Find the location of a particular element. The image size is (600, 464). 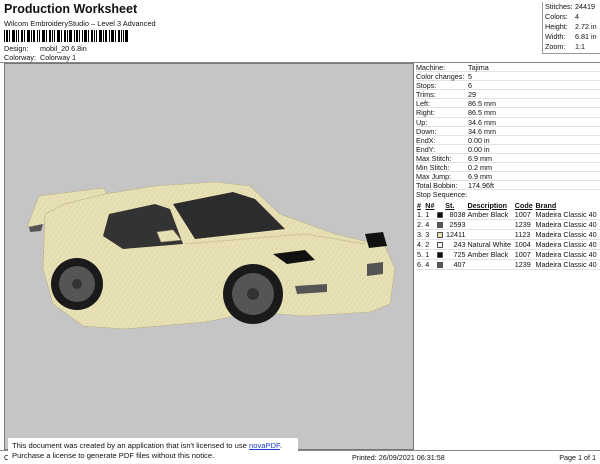

stop-sequence-row: 5. 1 725 Amber Black 1007 Madeira Classic 40 is located at coordinates (508, 254).